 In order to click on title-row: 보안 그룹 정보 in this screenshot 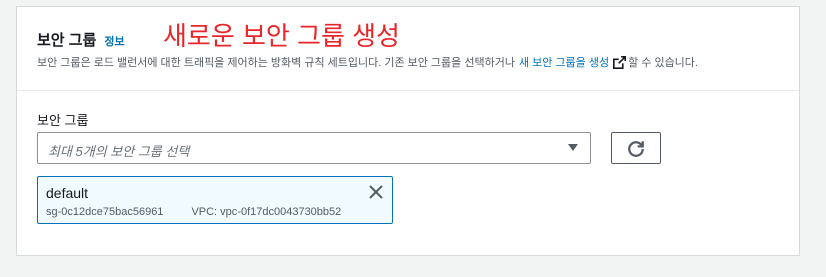, I will do `click(81, 39)`.